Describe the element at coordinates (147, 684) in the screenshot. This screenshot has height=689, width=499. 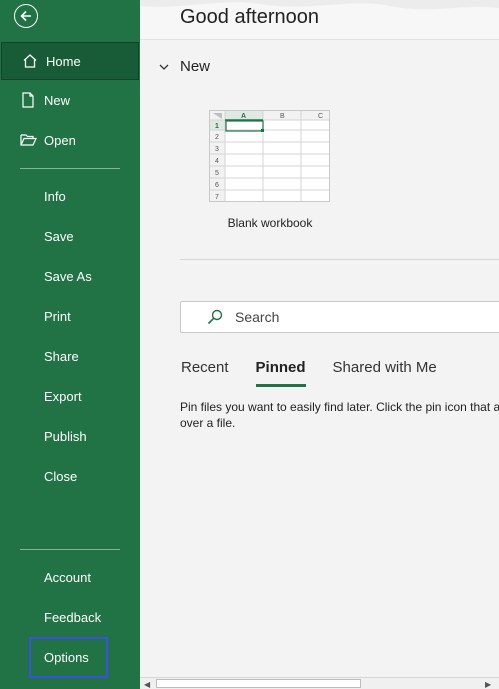
I see `scroll-left-icon: ◀` at that location.